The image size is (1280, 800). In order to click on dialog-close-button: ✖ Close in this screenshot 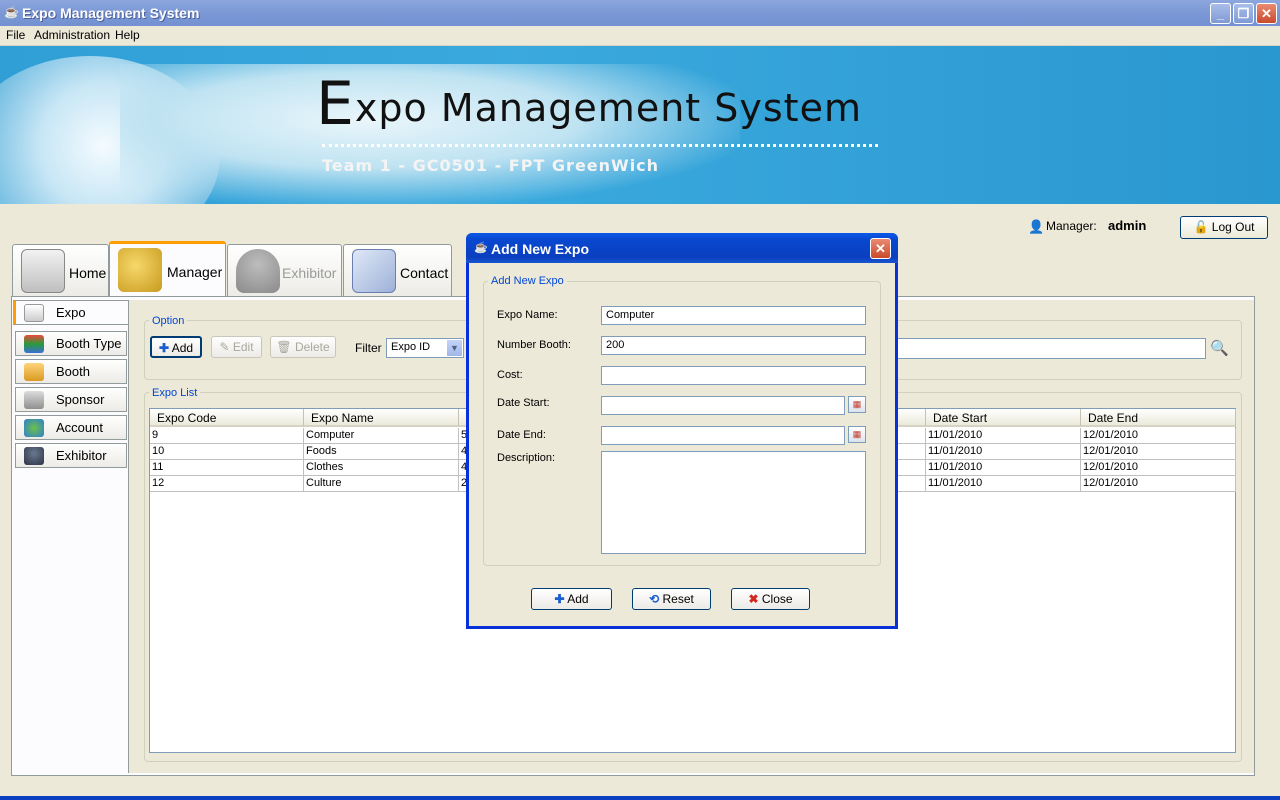, I will do `click(770, 599)`.